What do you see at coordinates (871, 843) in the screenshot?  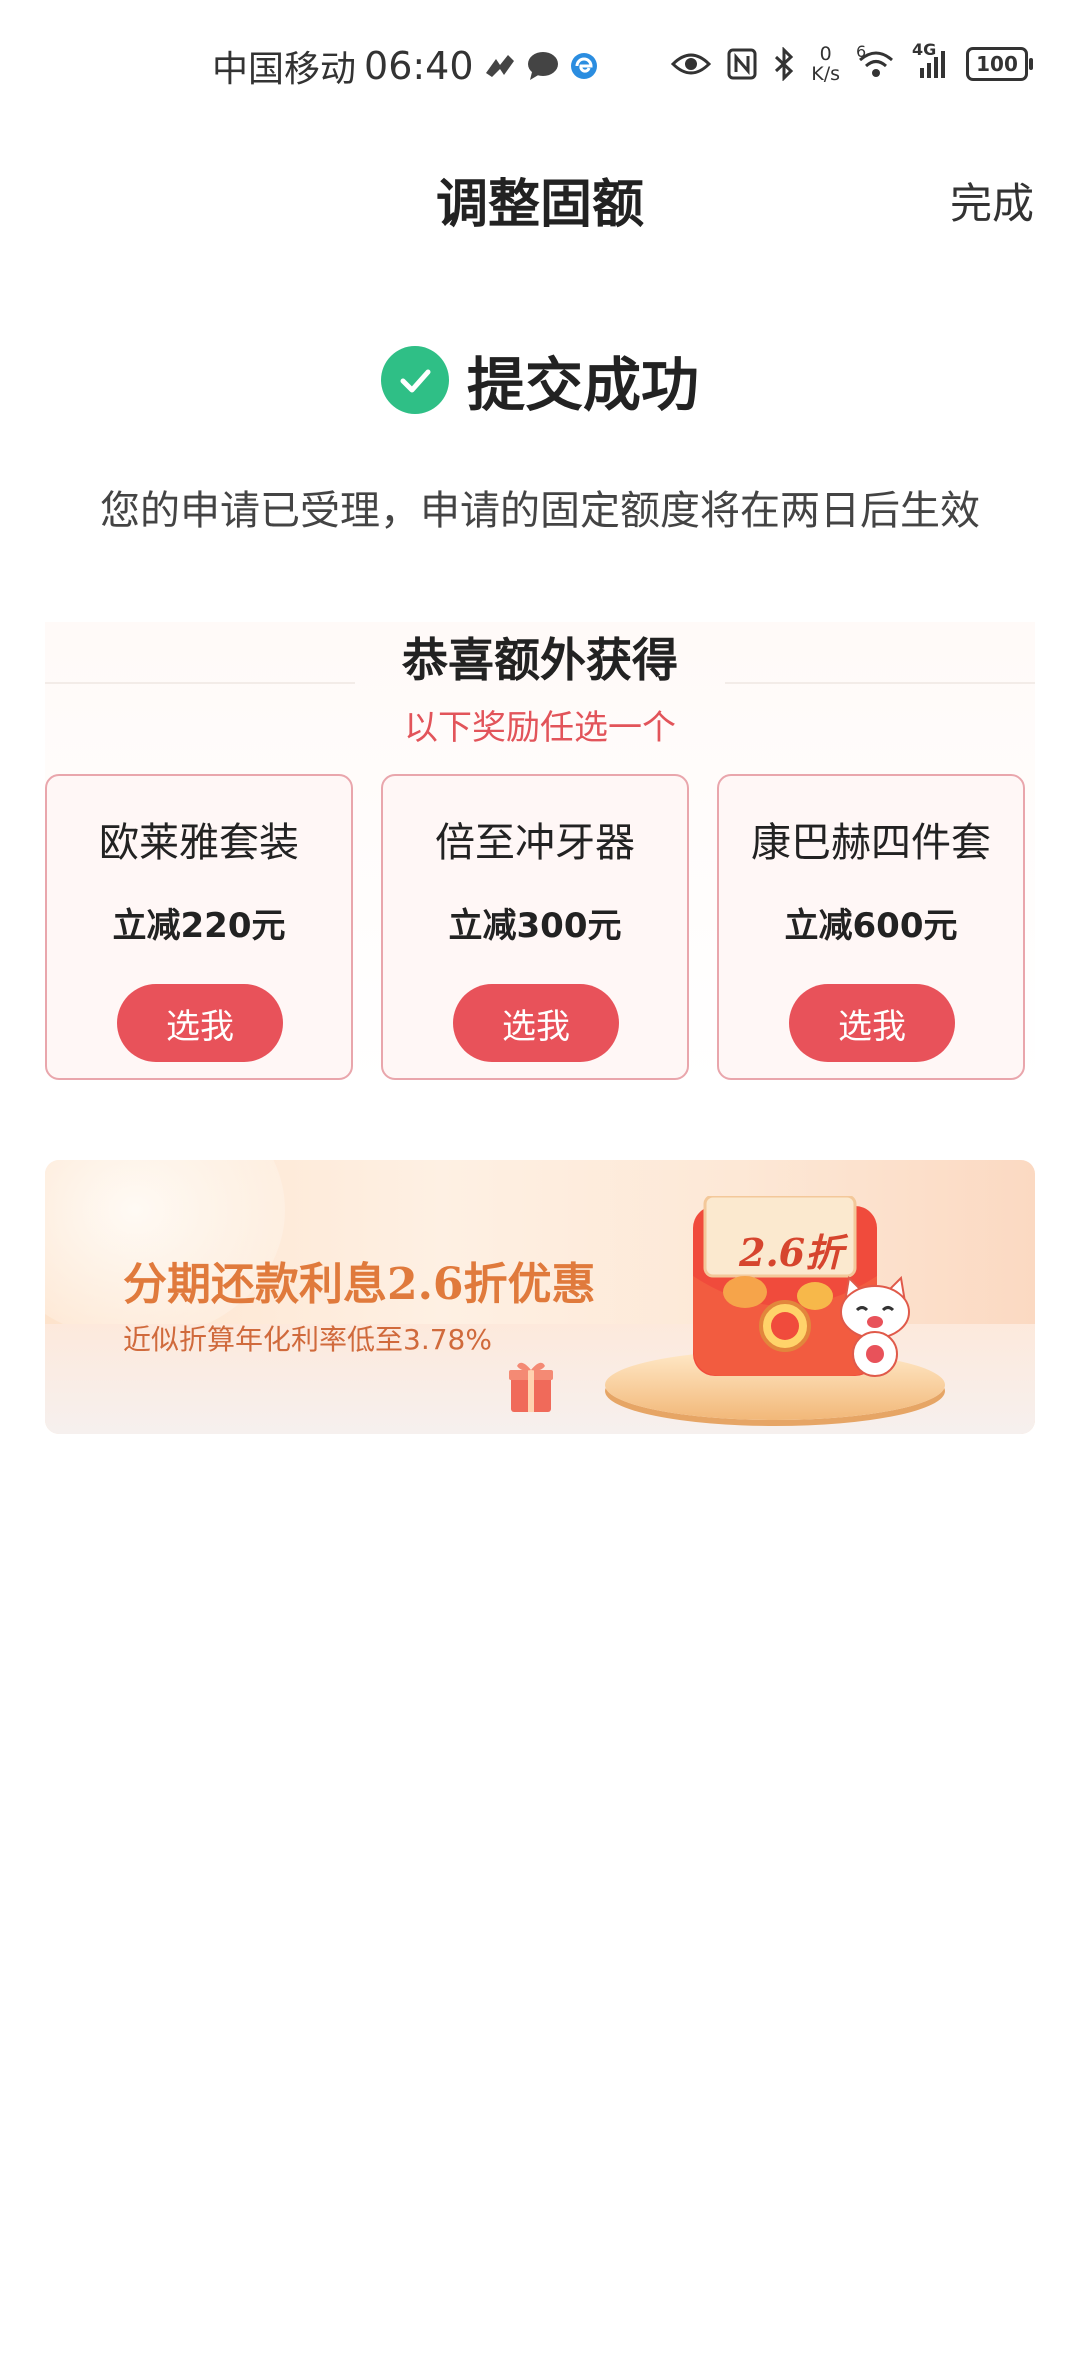 I see `reward-name: 康巴赫四件套` at bounding box center [871, 843].